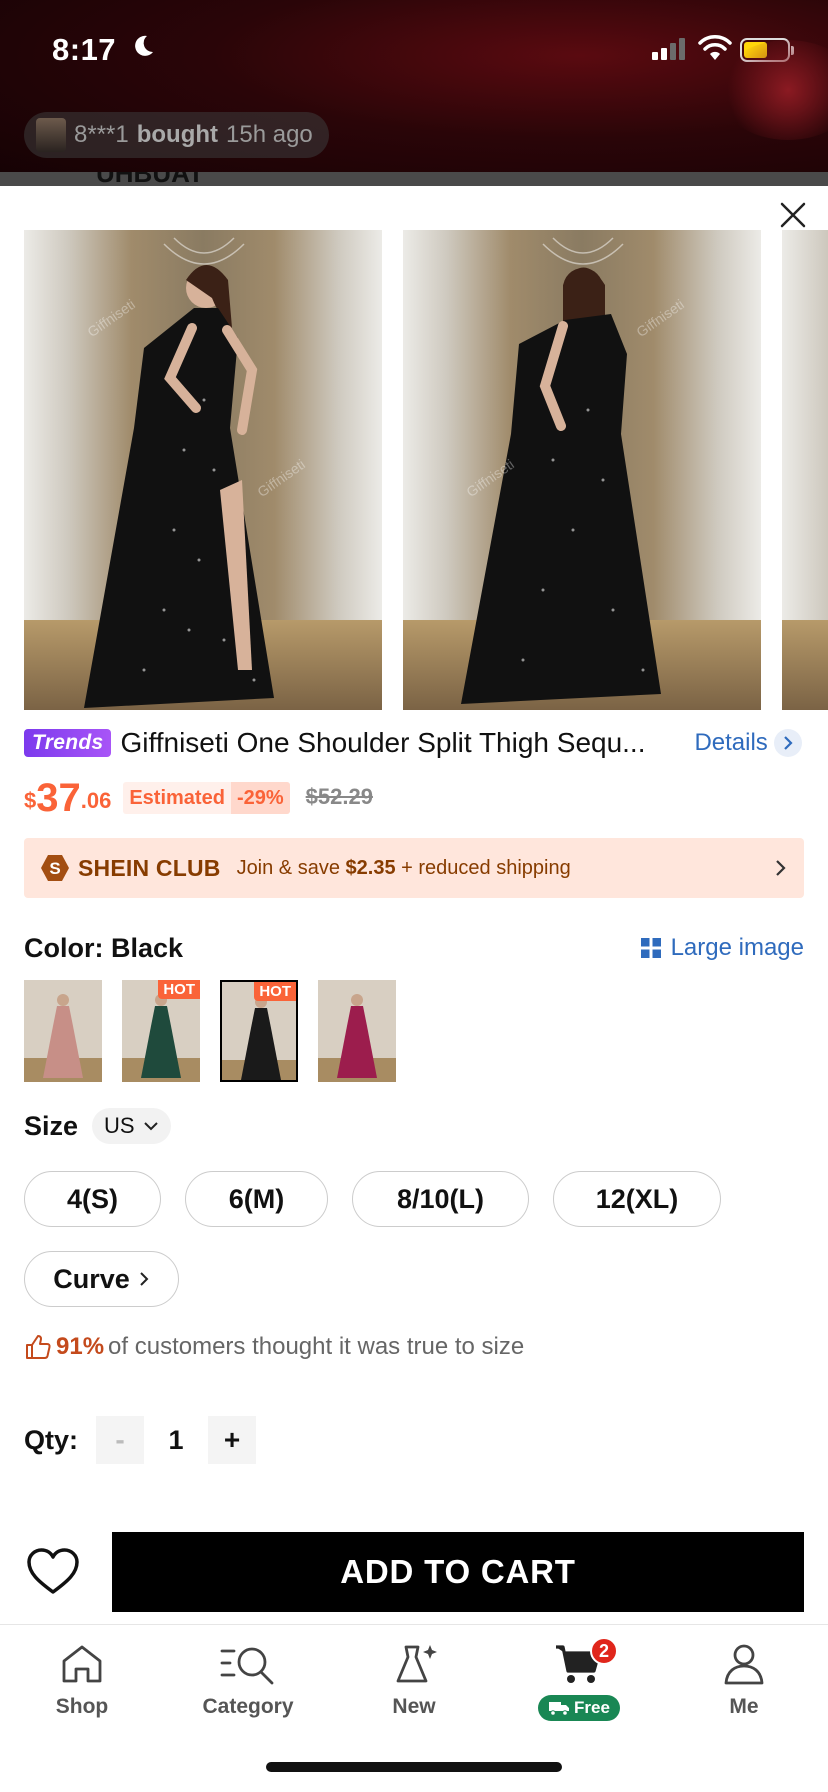 The height and width of the screenshot is (1792, 828). Describe the element at coordinates (579, 1679) in the screenshot. I see `tab-cart: 2 Free` at that location.